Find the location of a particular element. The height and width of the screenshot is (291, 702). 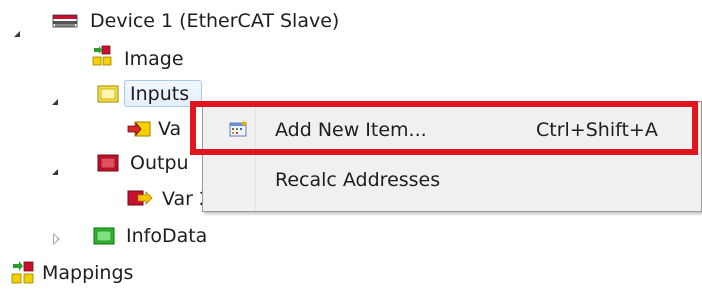

expand-infodata-arrow-icon is located at coordinates (56, 239).